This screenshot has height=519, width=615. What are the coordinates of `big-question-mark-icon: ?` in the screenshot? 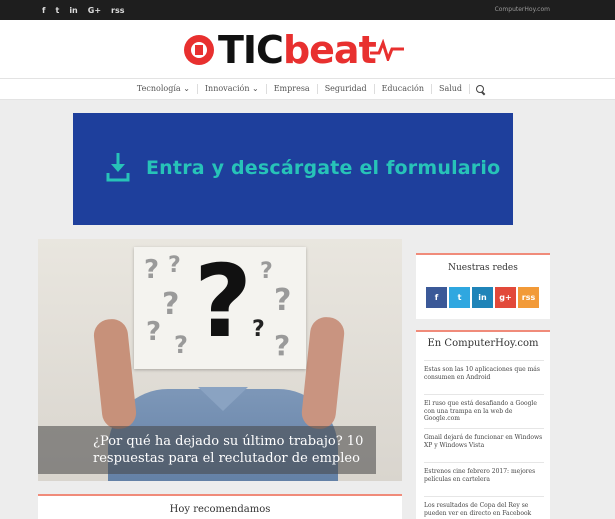 It's located at (223, 301).